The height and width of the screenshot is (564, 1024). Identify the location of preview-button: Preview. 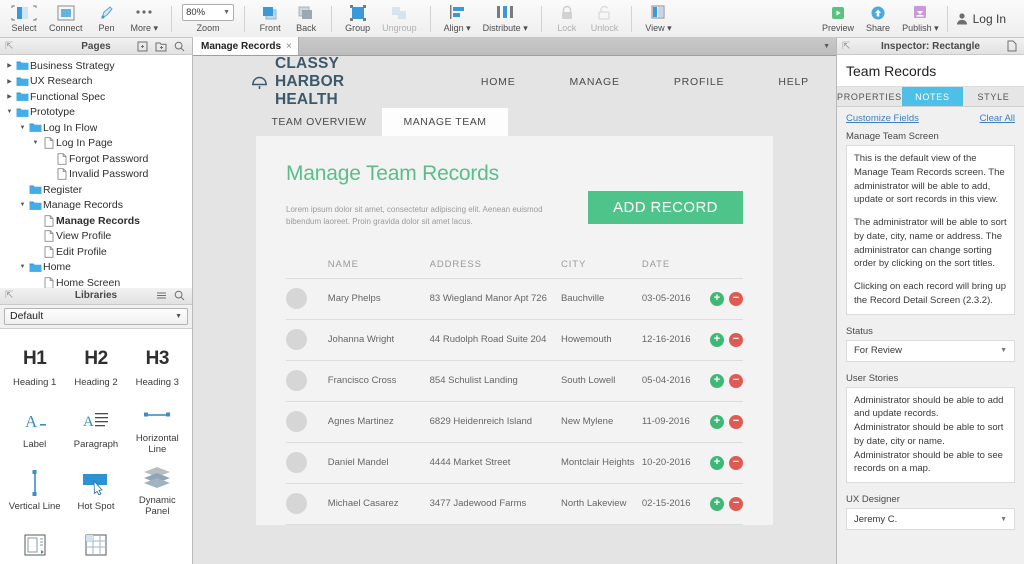
(838, 19).